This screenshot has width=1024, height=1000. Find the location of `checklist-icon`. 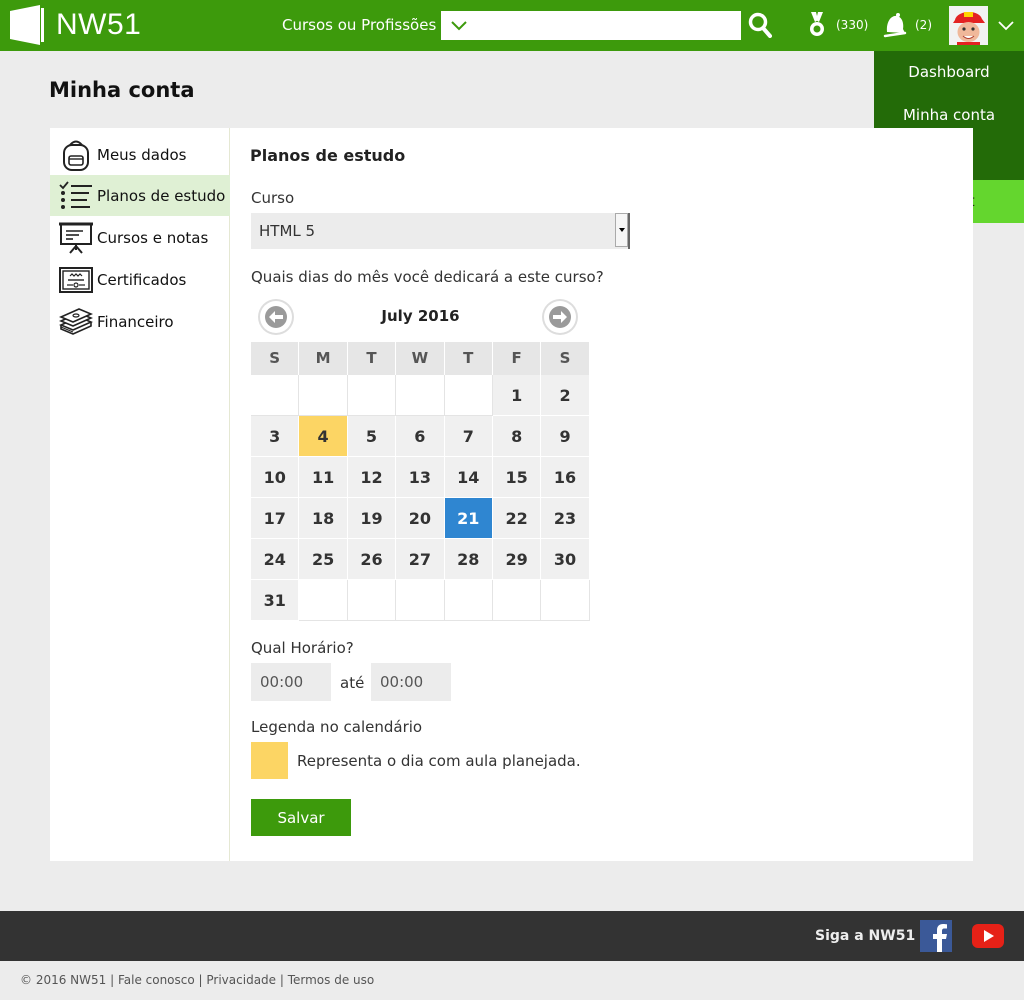

checklist-icon is located at coordinates (76, 196).